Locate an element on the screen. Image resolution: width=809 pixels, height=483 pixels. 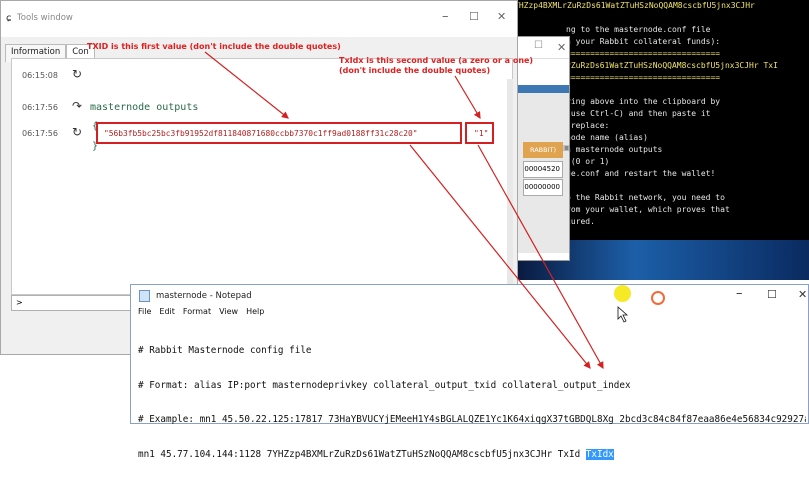
txidx-to-notepad-arrow is located at coordinates (540, 257).